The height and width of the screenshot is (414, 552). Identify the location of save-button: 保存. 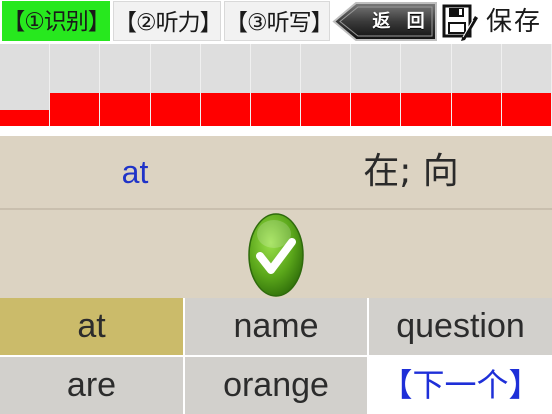
(496, 22).